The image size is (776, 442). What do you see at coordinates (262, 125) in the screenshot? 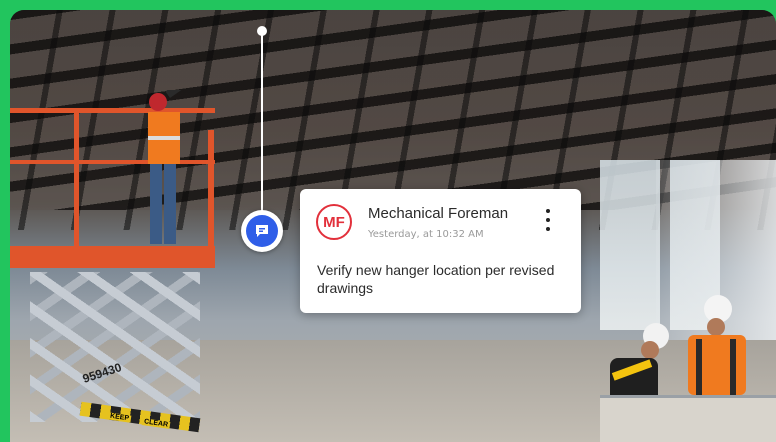
I see `pin-leader-line` at bounding box center [262, 125].